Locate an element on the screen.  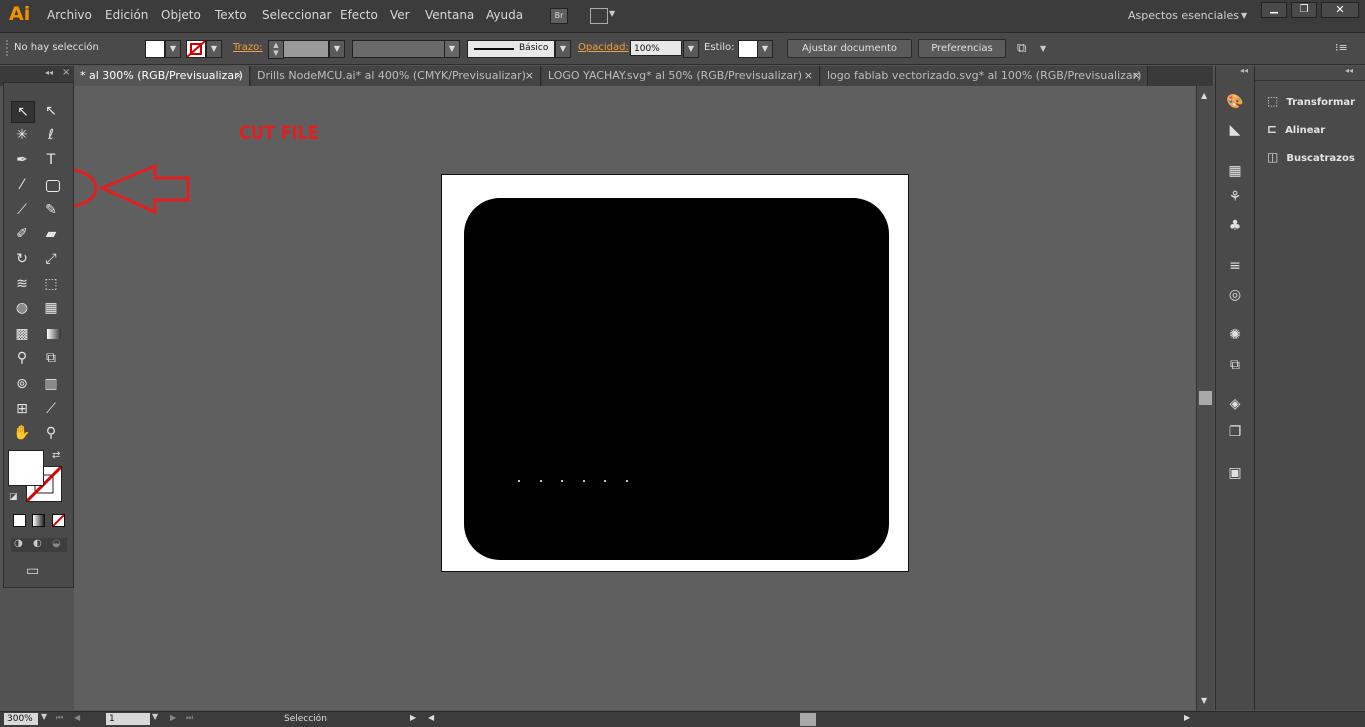
status-menu-icon: ▶ is located at coordinates (413, 717).